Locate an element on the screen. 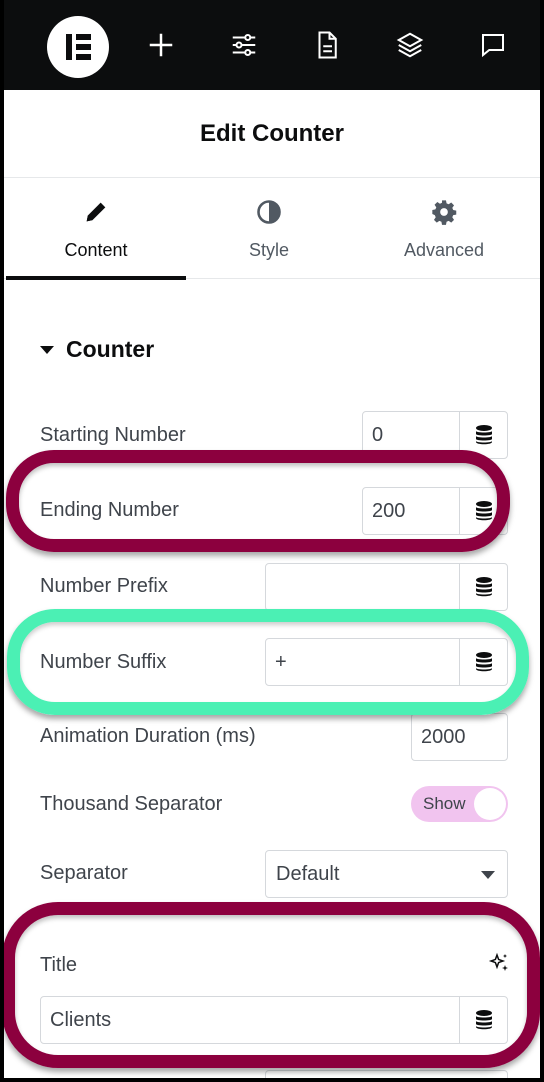  half-circle-icon is located at coordinates (269, 213).